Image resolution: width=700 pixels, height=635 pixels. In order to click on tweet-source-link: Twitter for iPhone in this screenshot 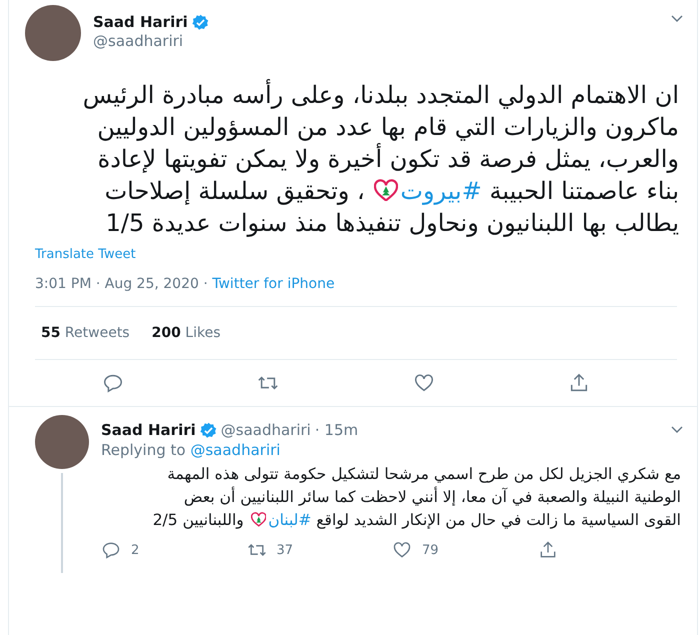, I will do `click(273, 284)`.